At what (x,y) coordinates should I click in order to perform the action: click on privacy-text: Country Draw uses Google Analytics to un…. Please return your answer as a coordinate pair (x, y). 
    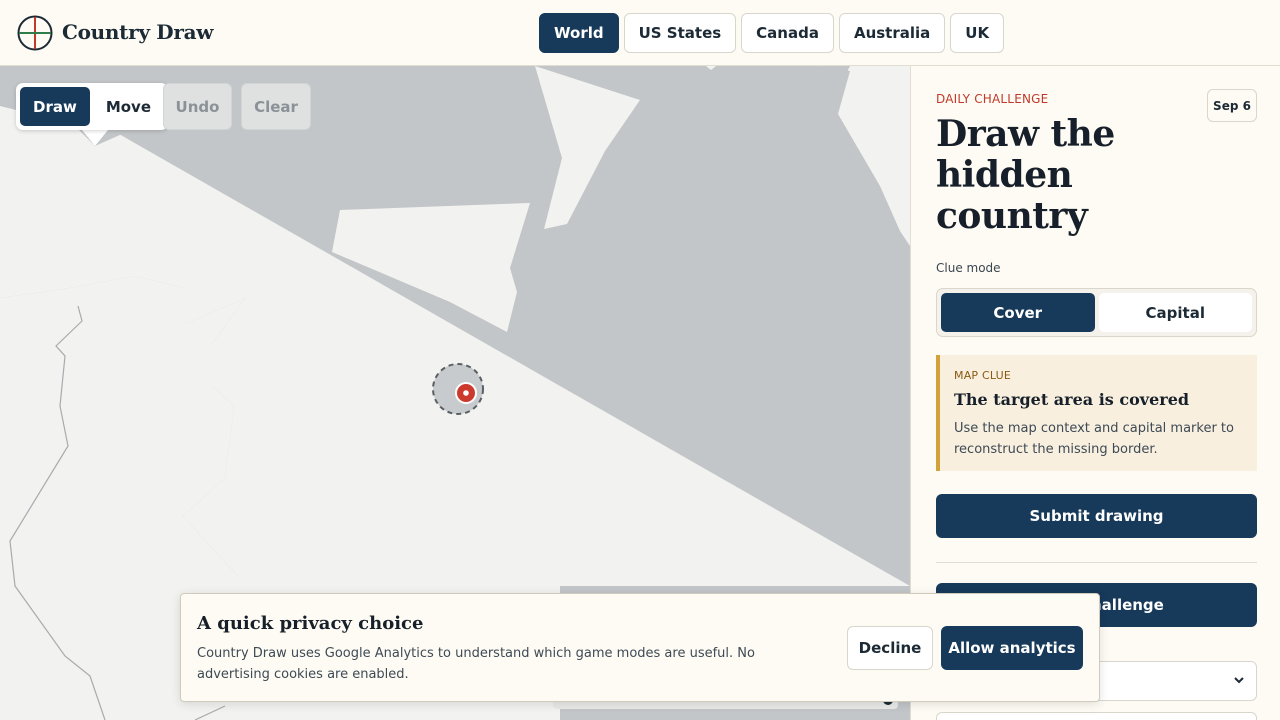
    Looking at the image, I should click on (476, 664).